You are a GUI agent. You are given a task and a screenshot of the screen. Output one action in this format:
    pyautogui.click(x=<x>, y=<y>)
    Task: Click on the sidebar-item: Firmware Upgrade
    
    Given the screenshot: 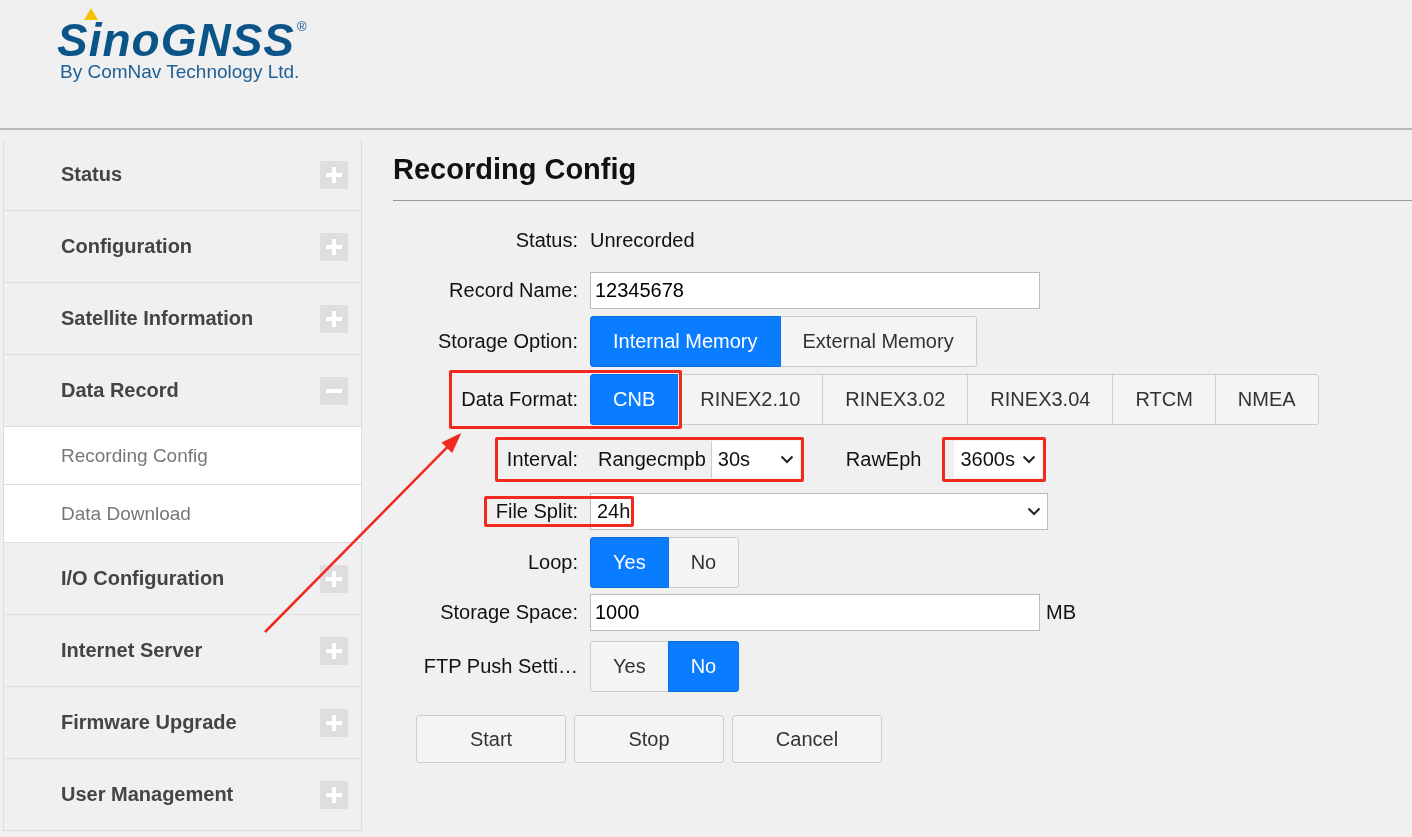 What is the action you would take?
    pyautogui.click(x=182, y=723)
    